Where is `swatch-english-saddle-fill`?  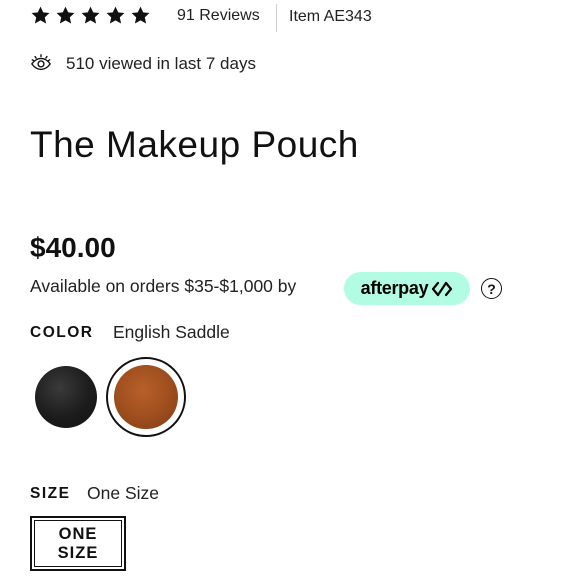
swatch-english-saddle-fill is located at coordinates (146, 397).